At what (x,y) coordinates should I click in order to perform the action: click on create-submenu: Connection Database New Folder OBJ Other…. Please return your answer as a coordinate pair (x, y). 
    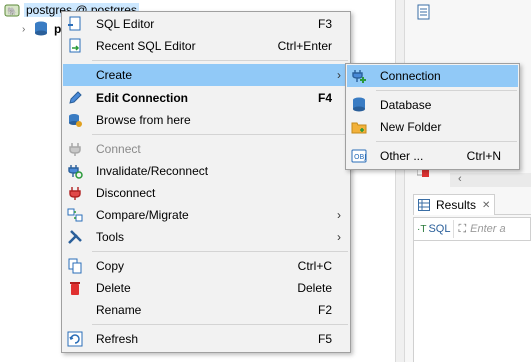
    Looking at the image, I should click on (432, 116).